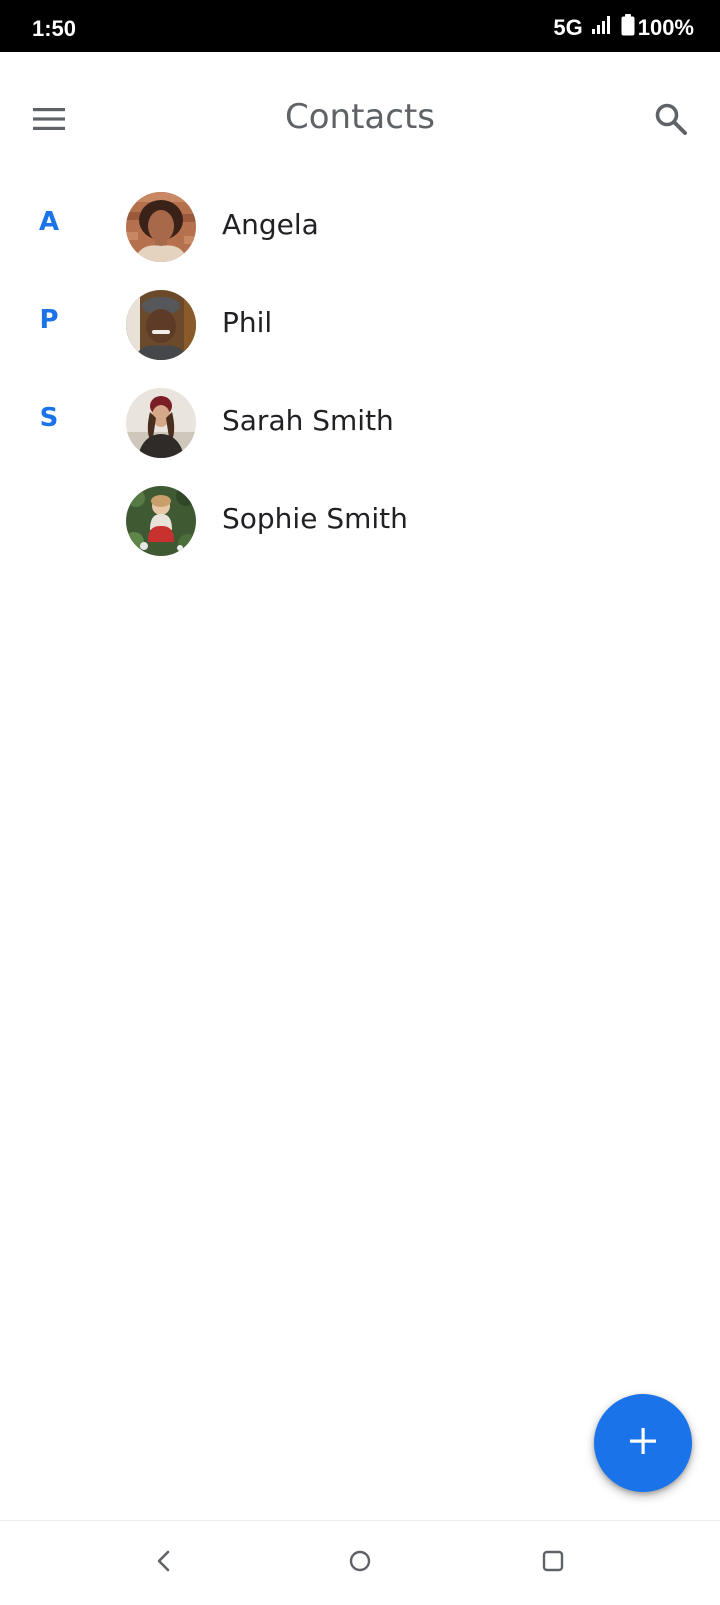  I want to click on section-letter: A, so click(49, 222).